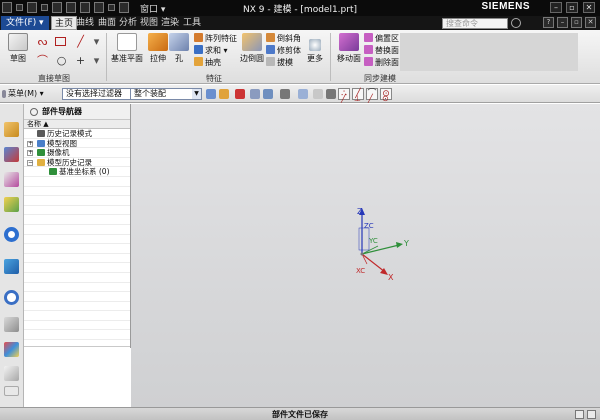 This screenshot has width=600, height=420. I want to click on snap-intersection-icon: ╱, so click(343, 98).